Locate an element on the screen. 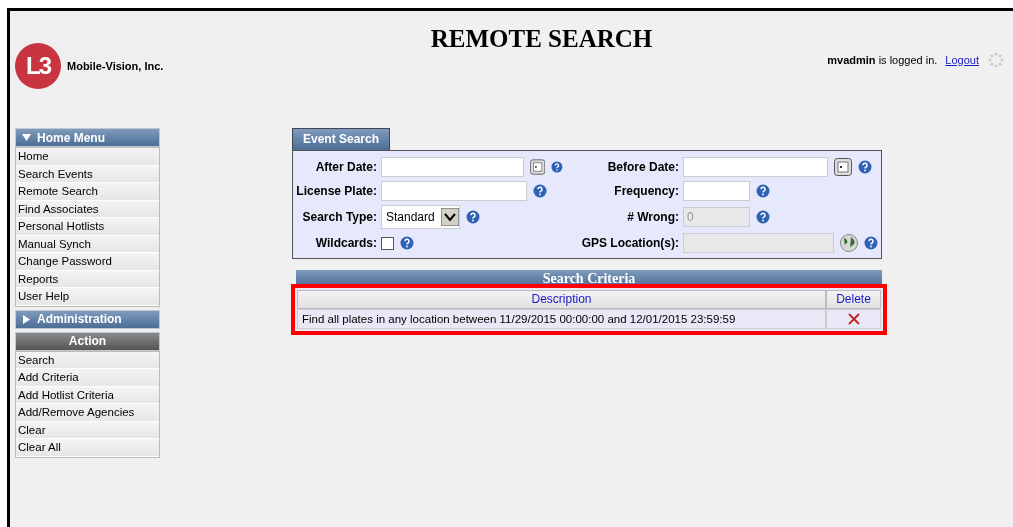 The width and height of the screenshot is (1013, 527). menu-item: Remote Search is located at coordinates (87, 192).